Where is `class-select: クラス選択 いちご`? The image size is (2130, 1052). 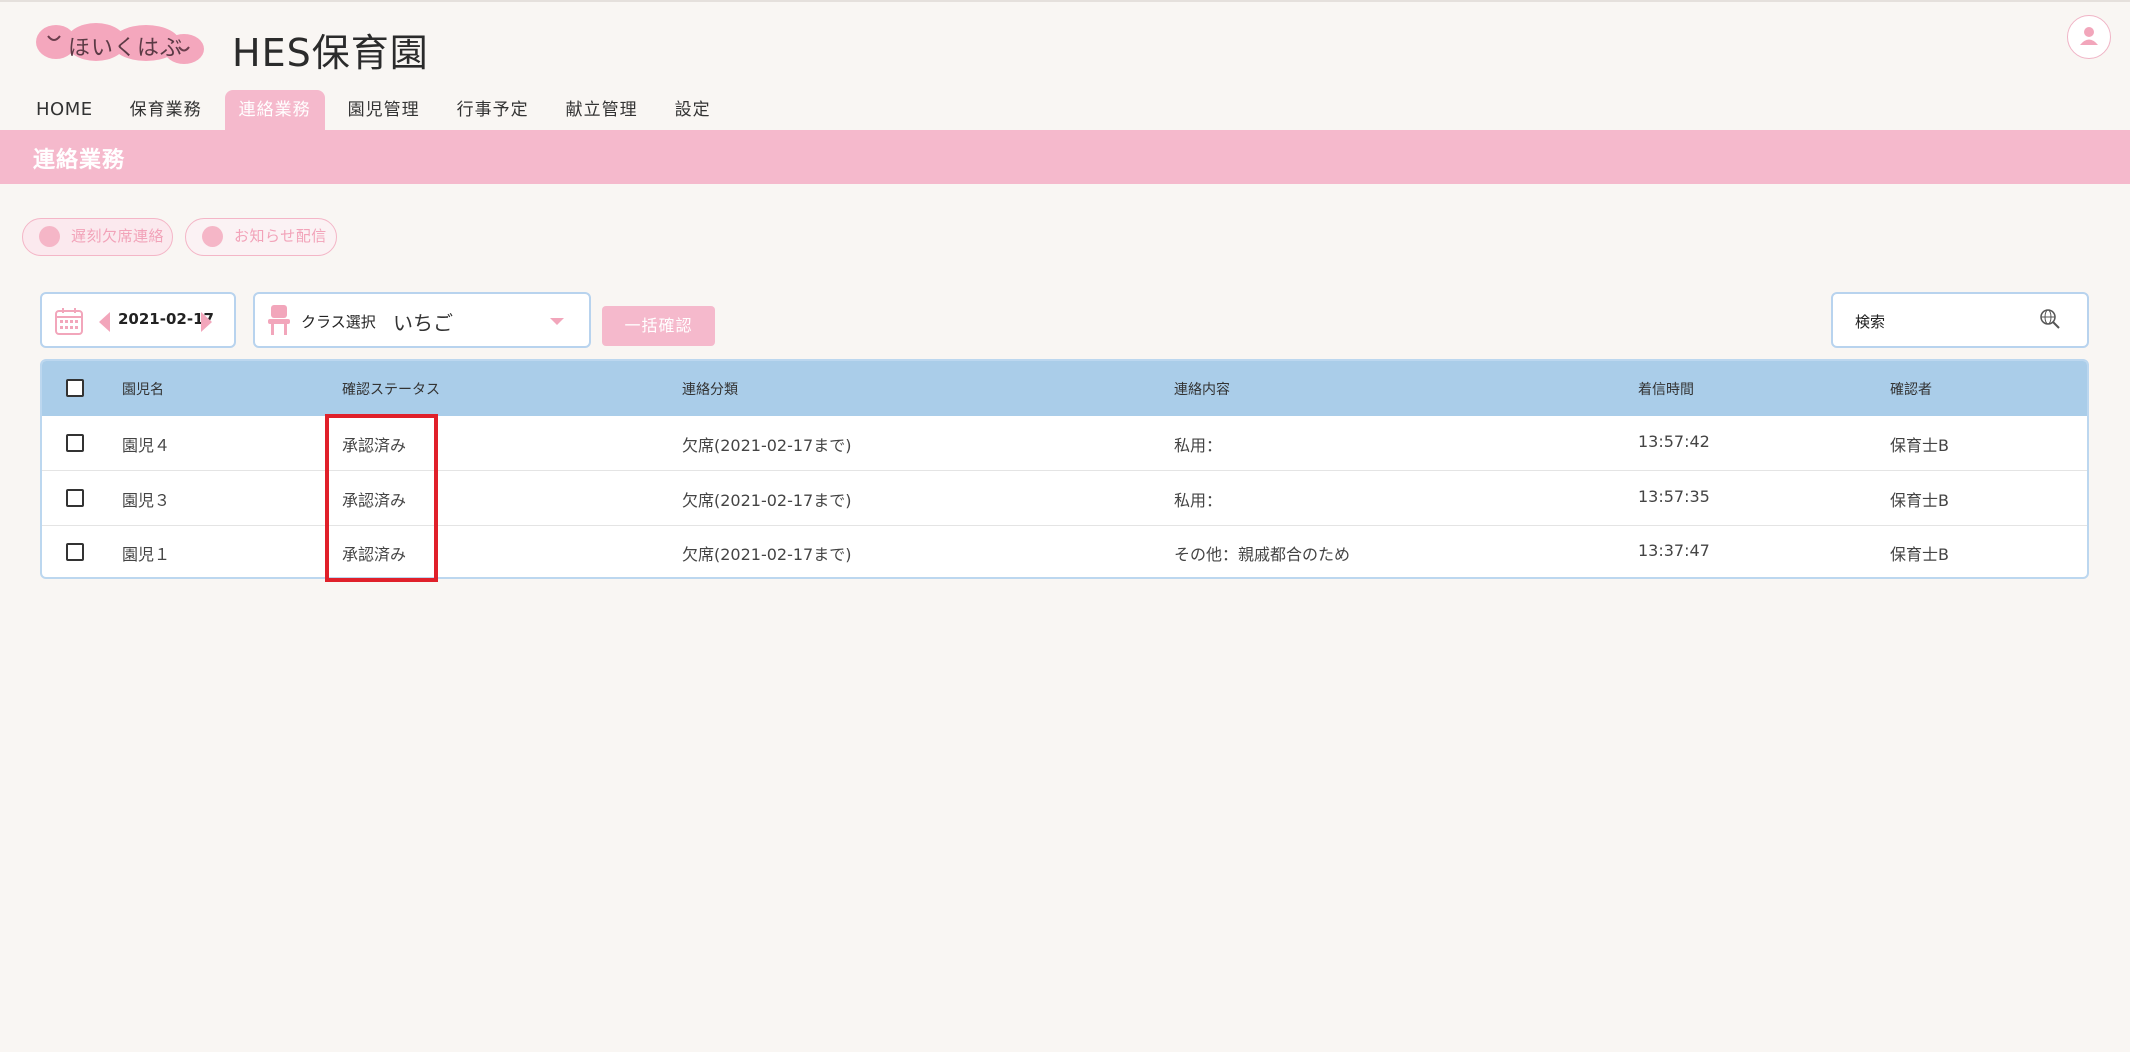
class-select: クラス選択 いちご is located at coordinates (422, 320).